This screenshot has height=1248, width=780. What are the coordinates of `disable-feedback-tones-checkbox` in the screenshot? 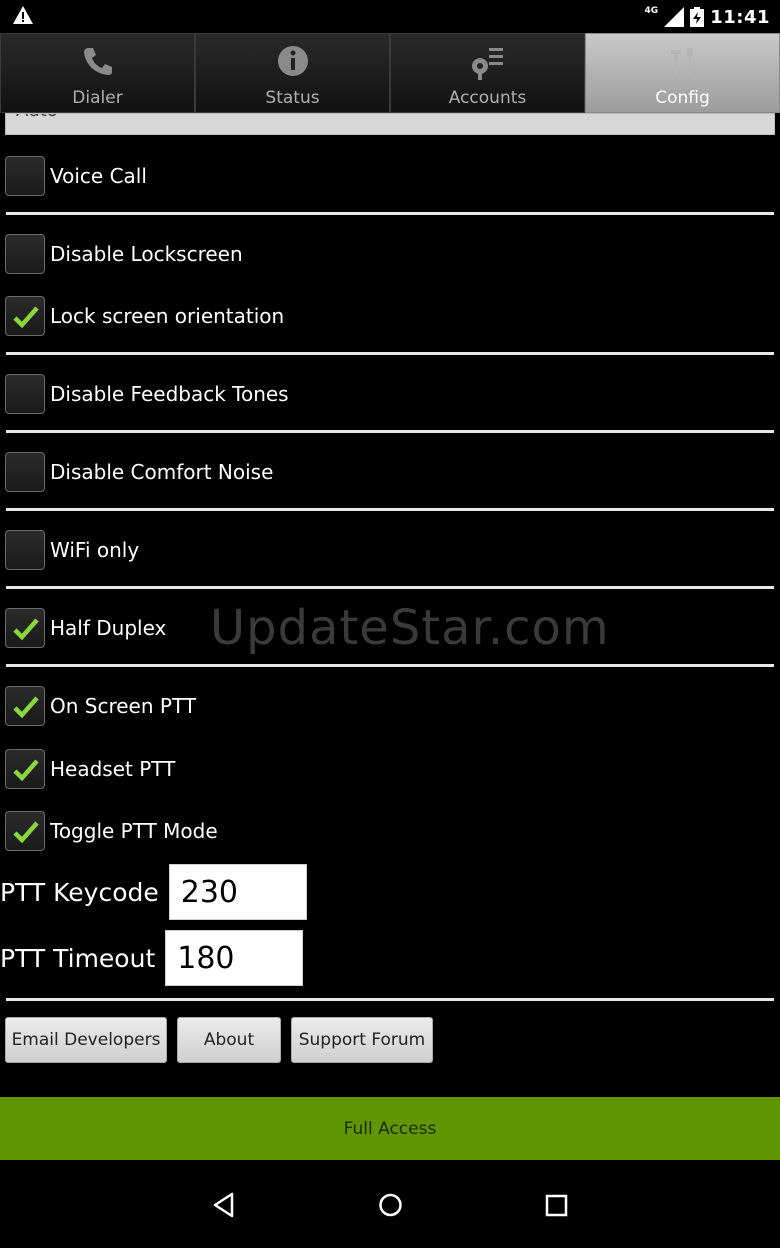 It's located at (25, 394).